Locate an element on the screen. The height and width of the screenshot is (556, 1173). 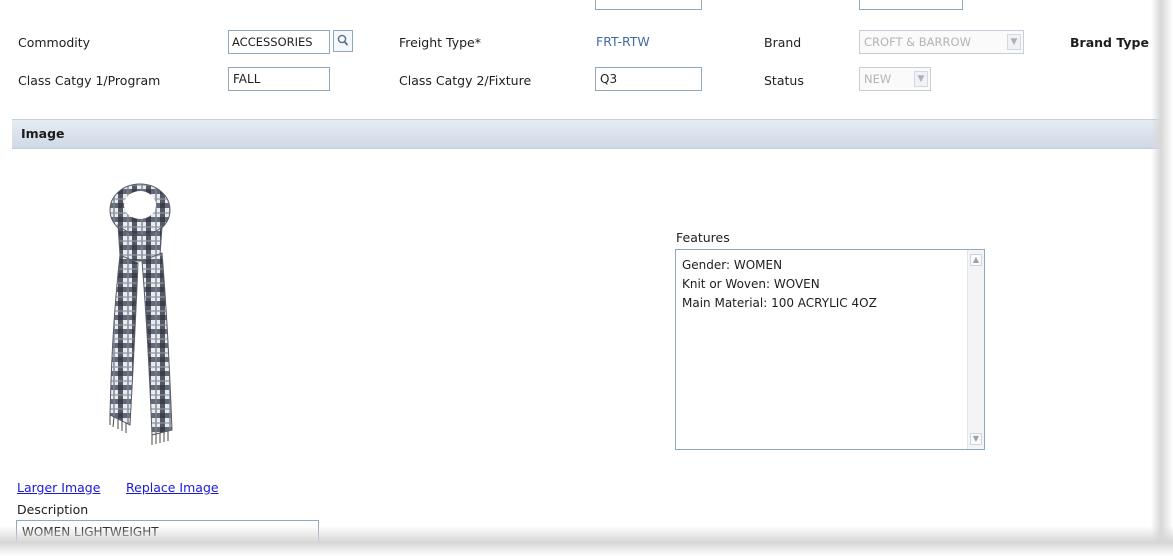
search-icon is located at coordinates (343, 40).